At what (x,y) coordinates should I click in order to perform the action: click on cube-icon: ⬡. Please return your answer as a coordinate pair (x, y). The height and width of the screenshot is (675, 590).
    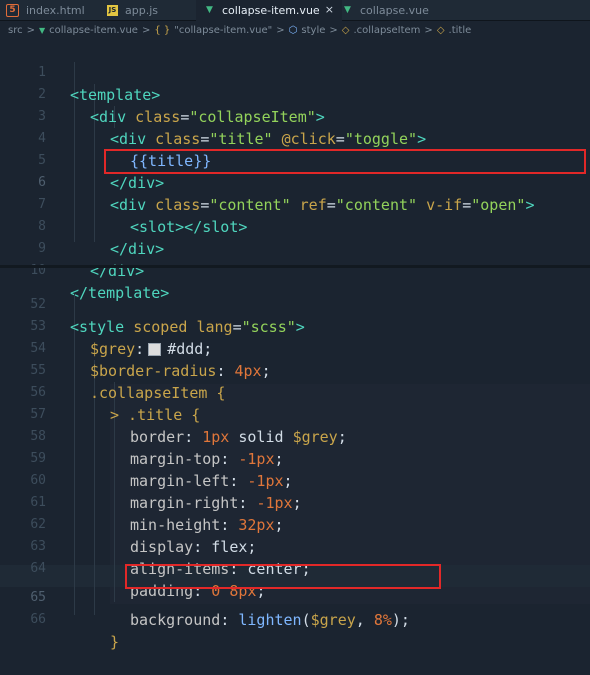
    Looking at the image, I should click on (293, 30).